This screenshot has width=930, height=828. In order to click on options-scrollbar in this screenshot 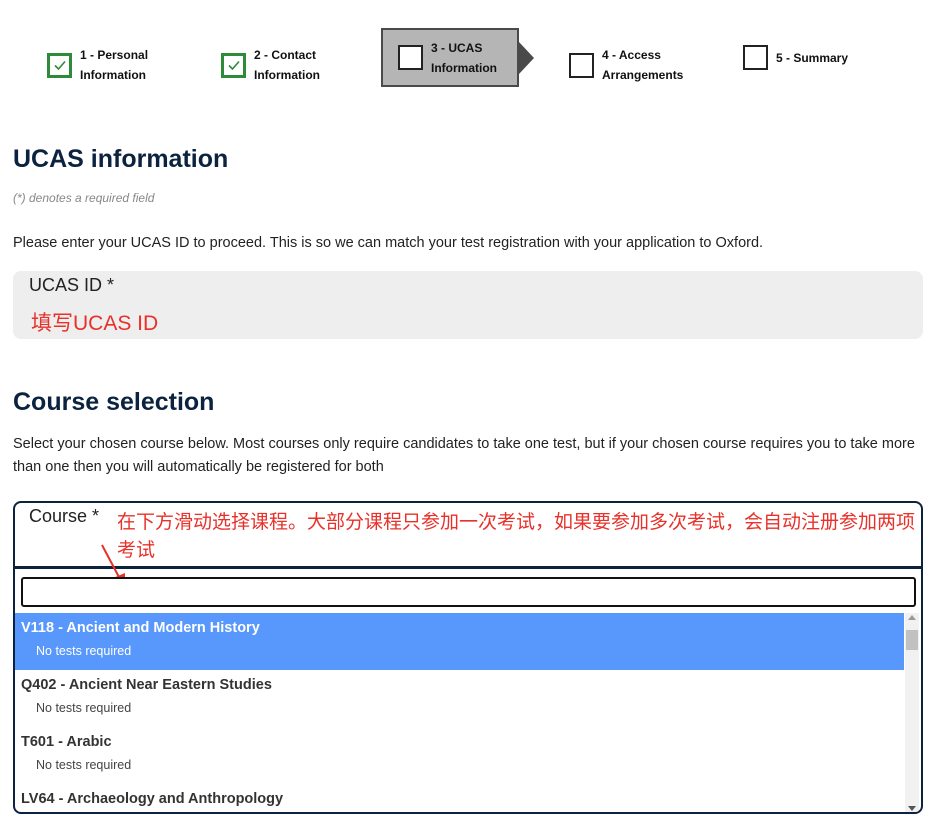, I will do `click(912, 712)`.